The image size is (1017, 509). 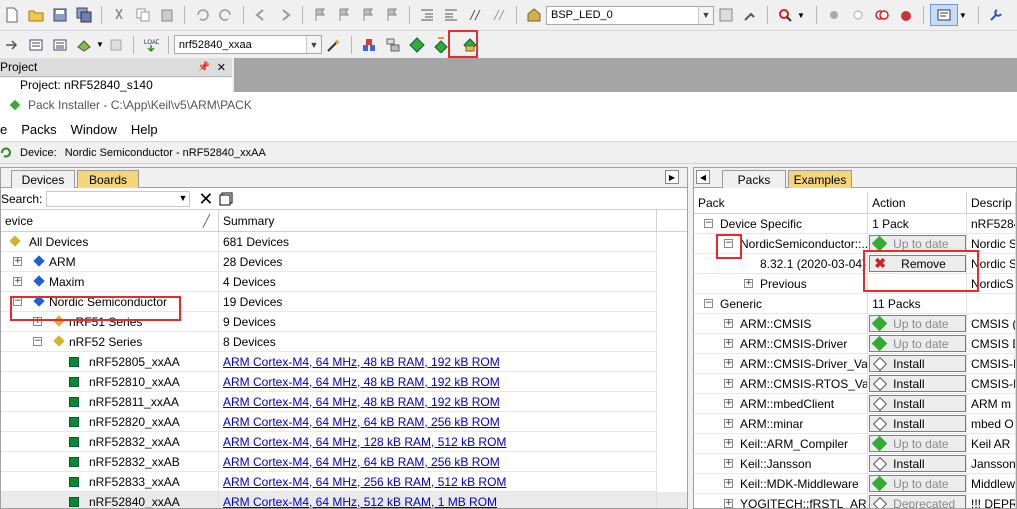 I want to click on pack-row: + ARM::CMSIS-Driver_Va... Install CMSIS-I, so click(x=855, y=364).